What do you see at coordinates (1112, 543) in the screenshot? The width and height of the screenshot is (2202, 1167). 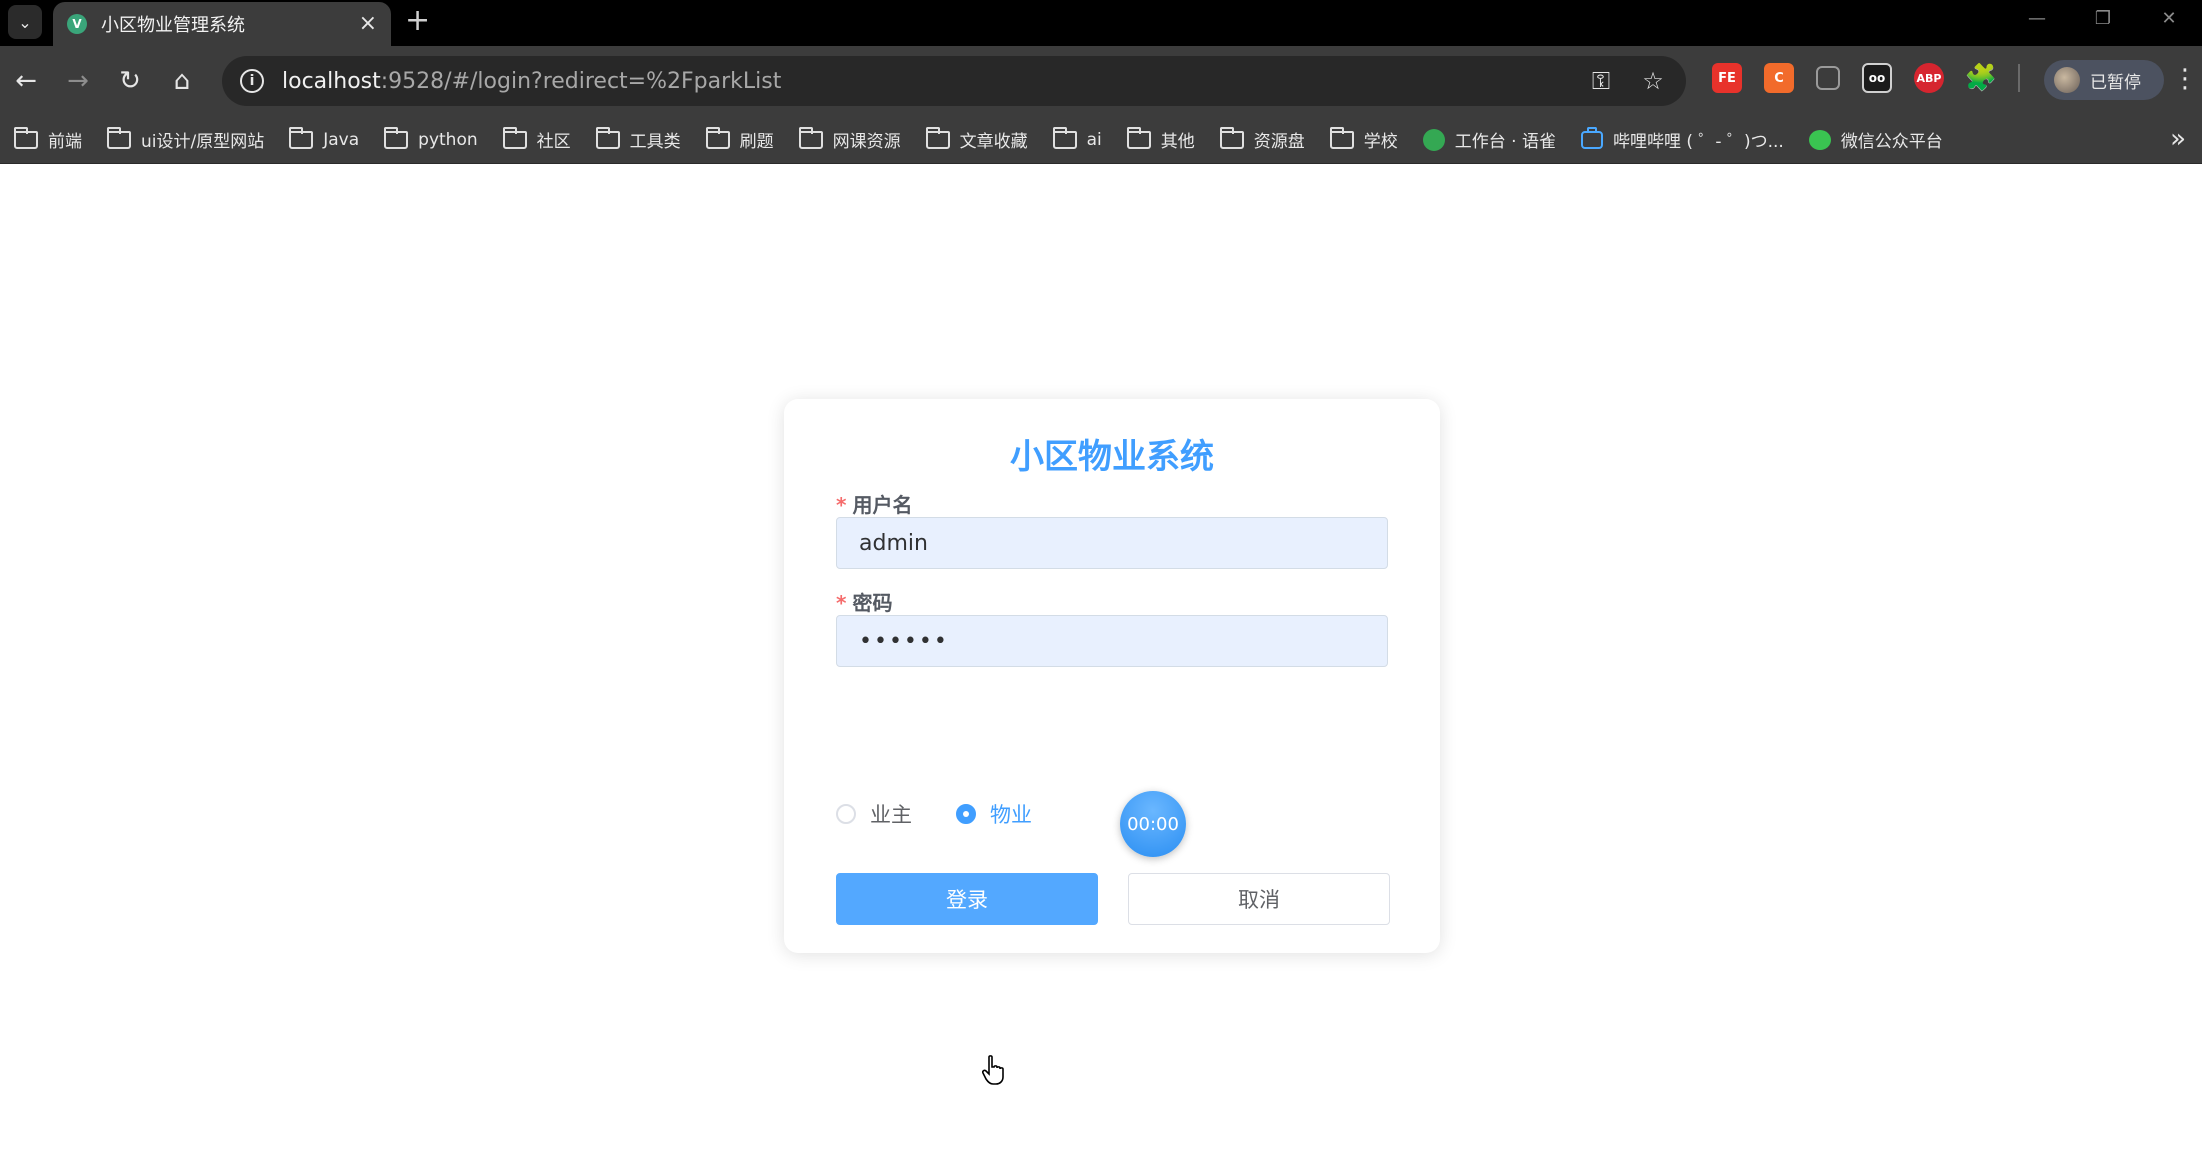 I see `username-input` at bounding box center [1112, 543].